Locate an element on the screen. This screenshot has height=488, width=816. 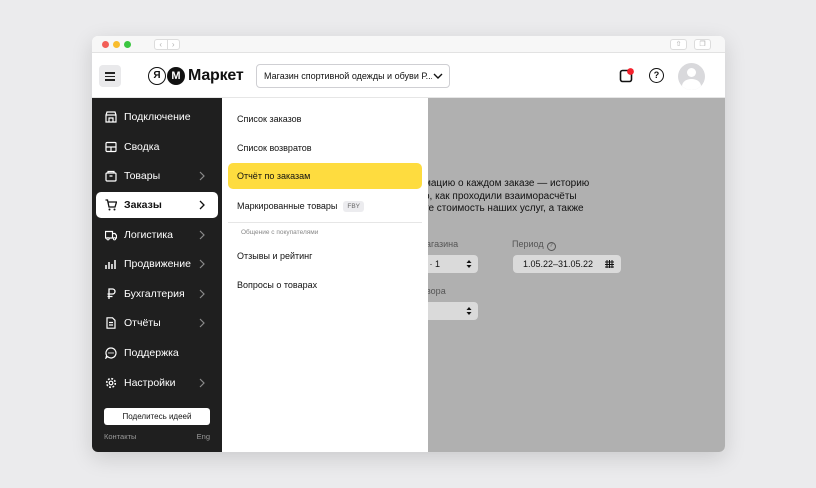
logo-ya-mark: Я is located at coordinates (157, 76).